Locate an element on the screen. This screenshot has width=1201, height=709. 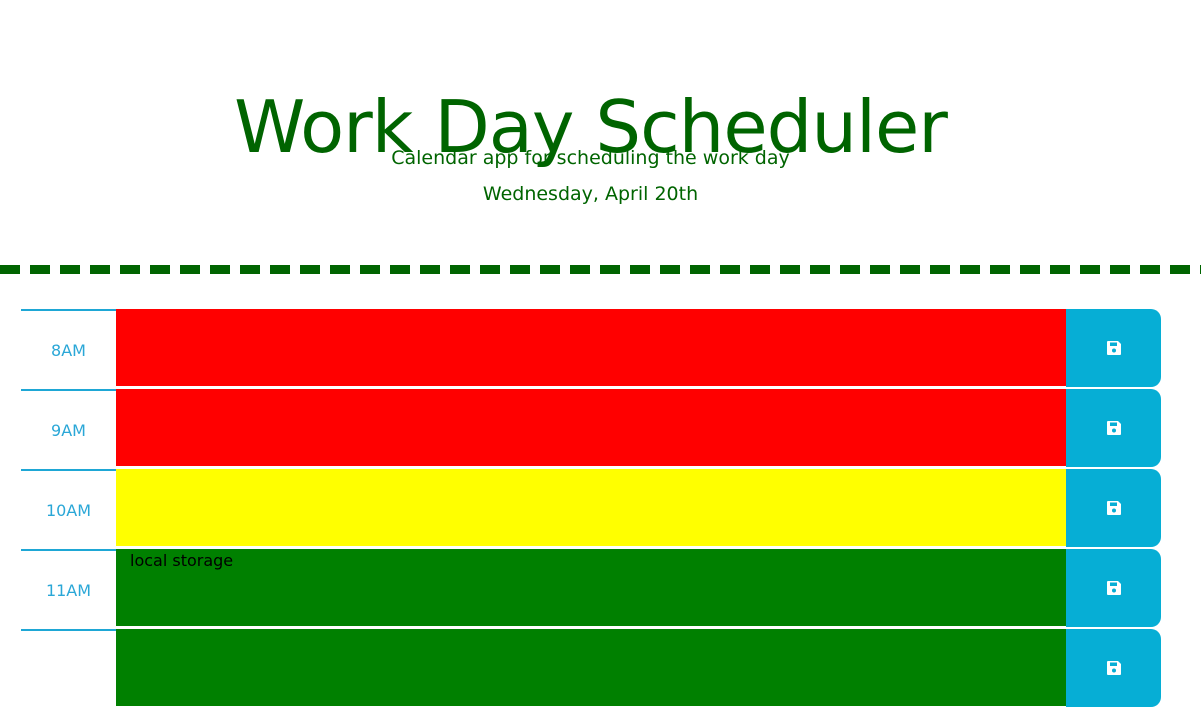
time-block-9am: 9AM is located at coordinates (591, 429).